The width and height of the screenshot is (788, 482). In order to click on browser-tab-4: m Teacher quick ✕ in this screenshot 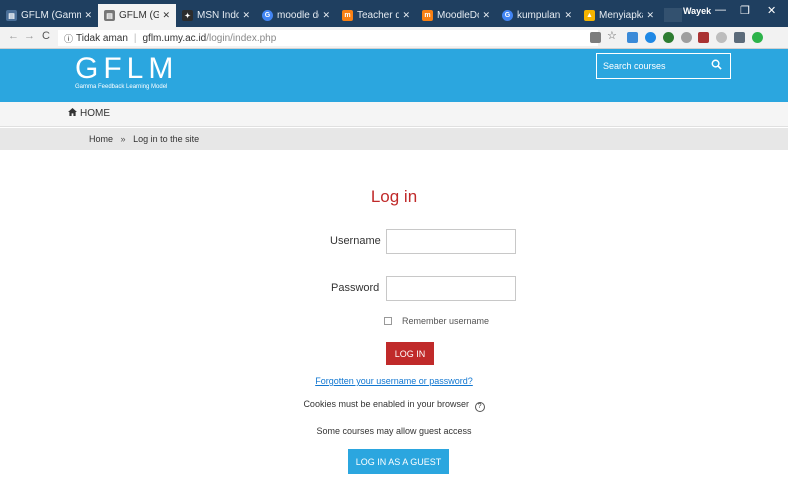, I will do `click(376, 15)`.